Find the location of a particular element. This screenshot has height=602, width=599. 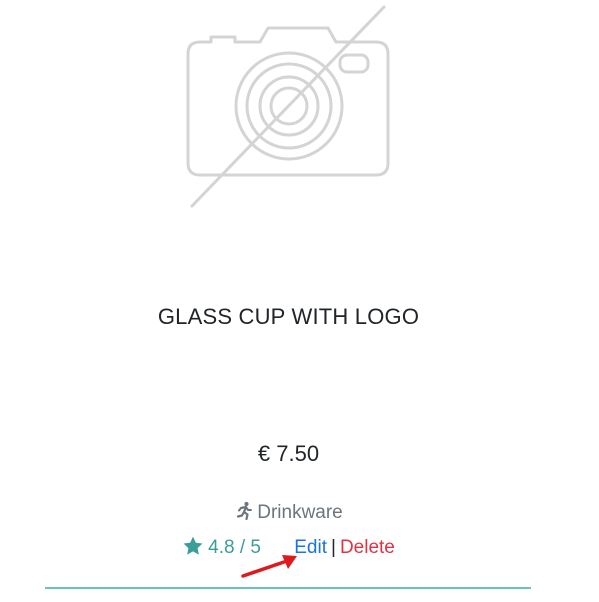

delete-link: Delete is located at coordinates (367, 547).